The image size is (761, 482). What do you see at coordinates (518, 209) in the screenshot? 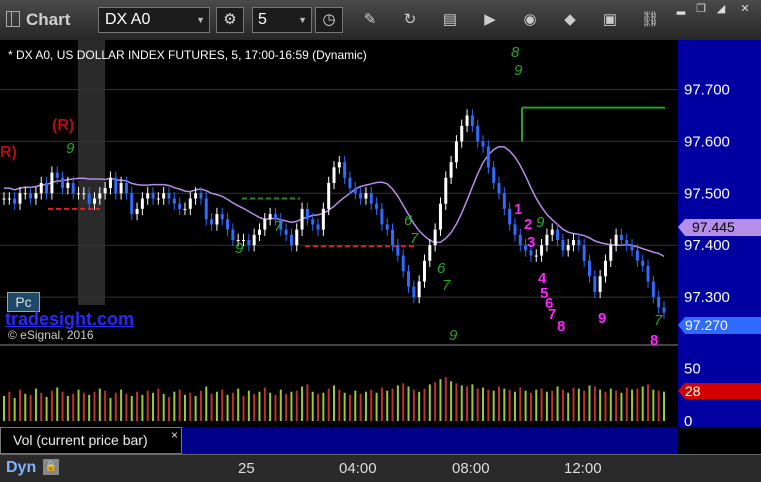
I see `td-countdown-count: 1` at bounding box center [518, 209].